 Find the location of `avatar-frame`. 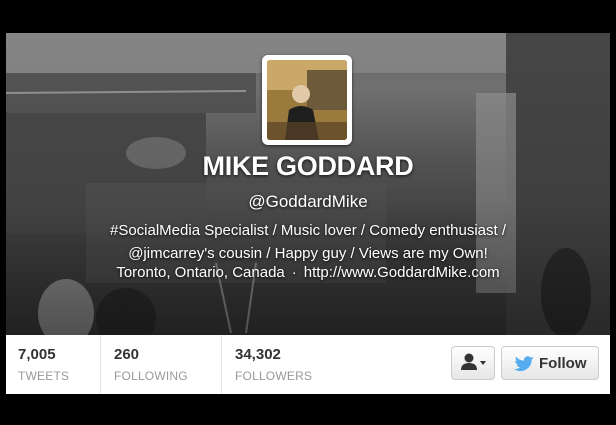

avatar-frame is located at coordinates (307, 100).